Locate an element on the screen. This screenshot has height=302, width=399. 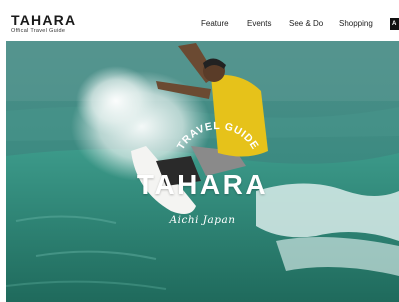
logo-title: TAHARA is located at coordinates (44, 20).